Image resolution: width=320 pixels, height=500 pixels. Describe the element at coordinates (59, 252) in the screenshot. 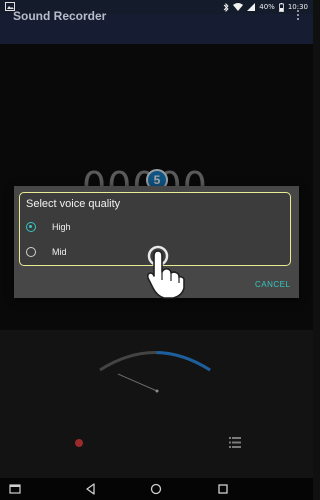

I see `option-mid-label: Mid` at that location.